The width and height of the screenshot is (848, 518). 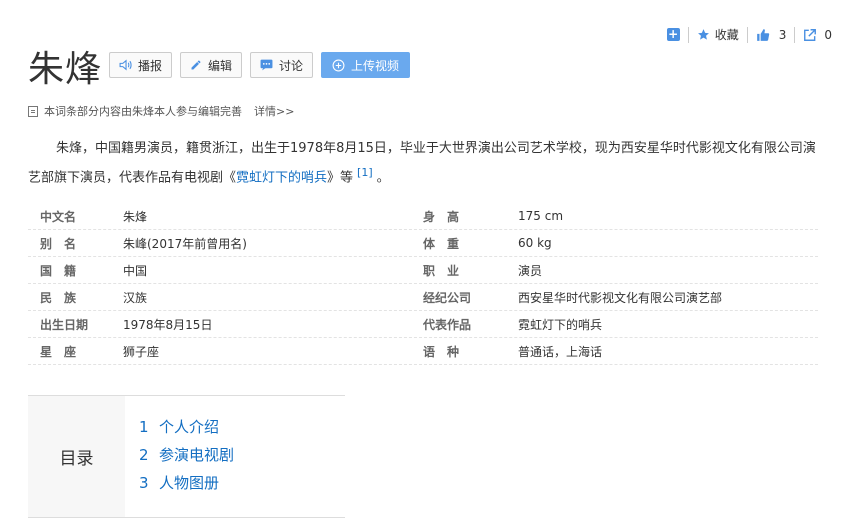 I want to click on summary-text-tail: 》等, so click(x=340, y=178).